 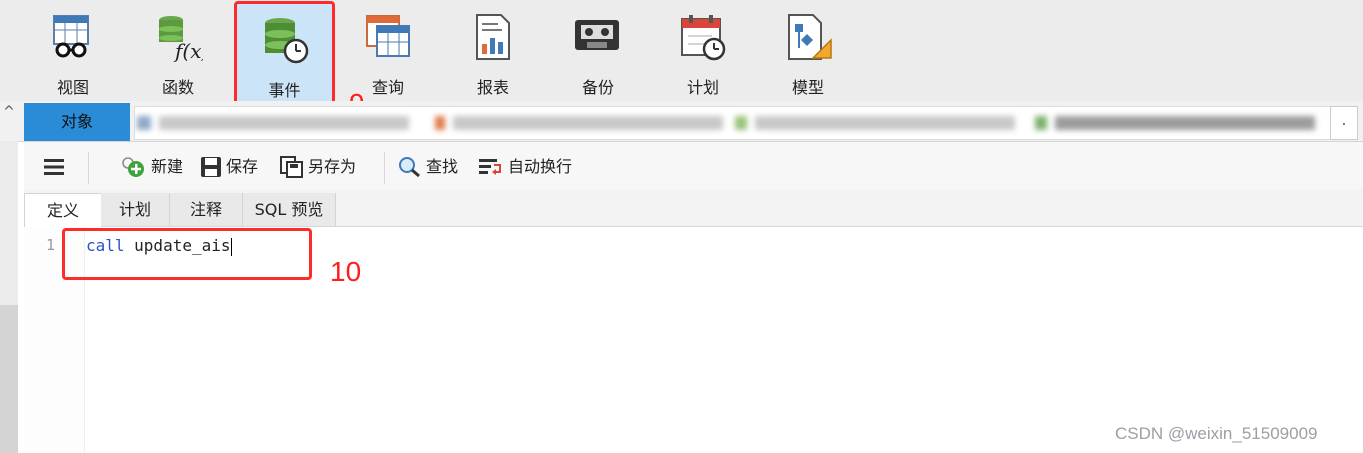 What do you see at coordinates (51, 245) in the screenshot?
I see `line-number: 1` at bounding box center [51, 245].